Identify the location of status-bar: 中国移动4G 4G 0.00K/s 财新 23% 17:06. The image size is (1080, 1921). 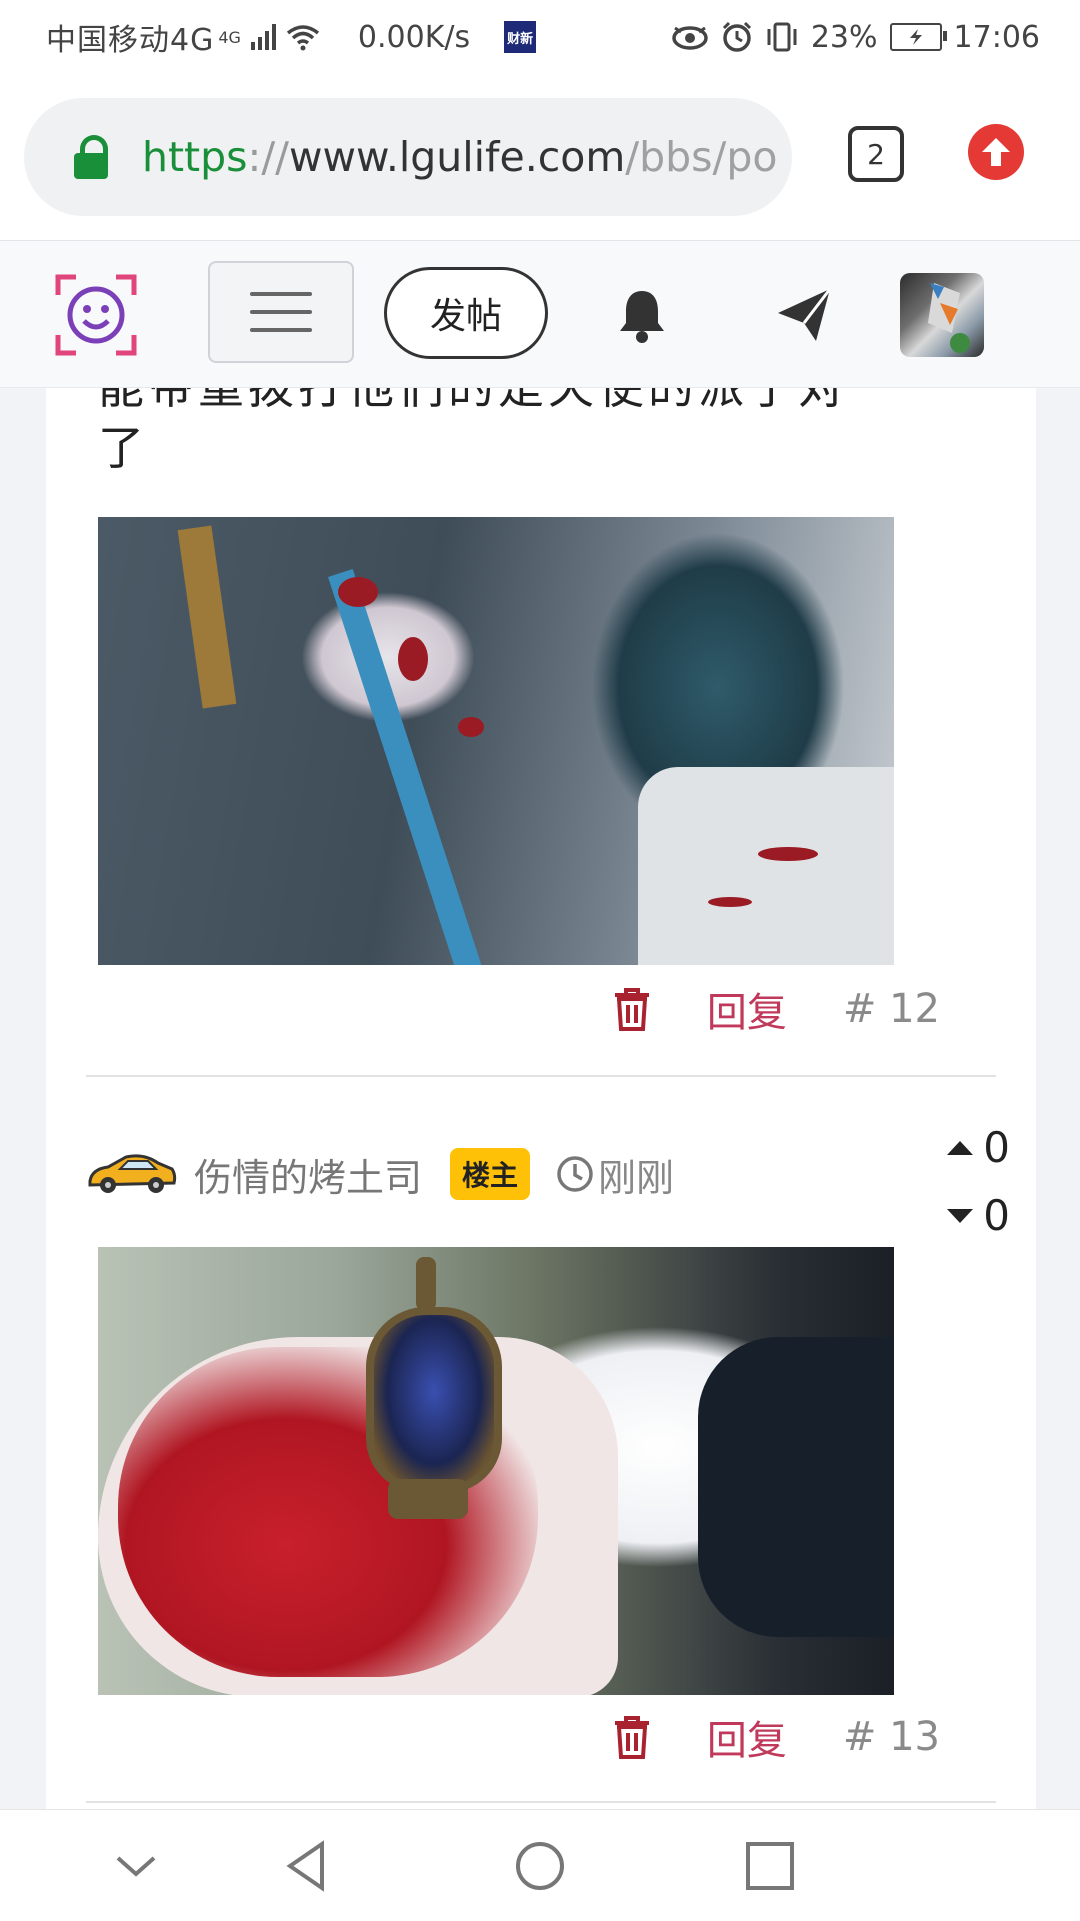
(540, 37).